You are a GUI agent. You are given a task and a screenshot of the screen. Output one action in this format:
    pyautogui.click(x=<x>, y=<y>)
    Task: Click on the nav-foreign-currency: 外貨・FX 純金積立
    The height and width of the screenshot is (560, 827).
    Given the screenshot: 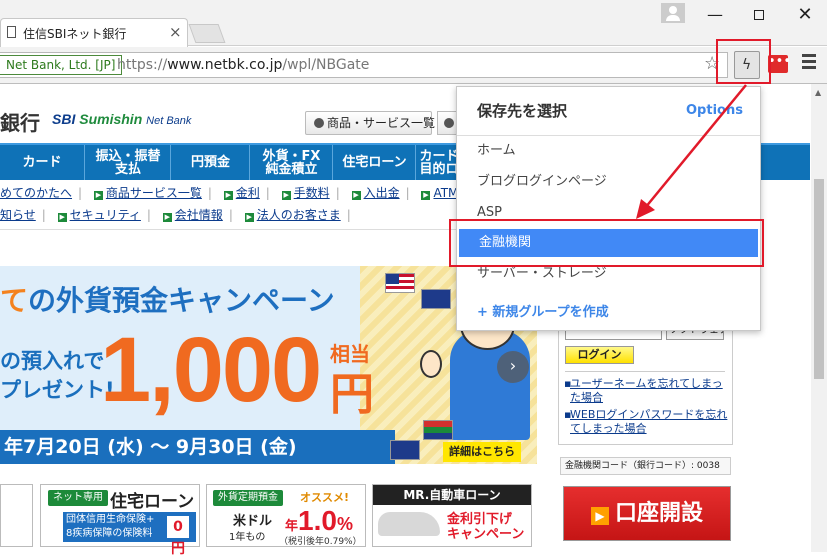 What is the action you would take?
    pyautogui.click(x=292, y=162)
    